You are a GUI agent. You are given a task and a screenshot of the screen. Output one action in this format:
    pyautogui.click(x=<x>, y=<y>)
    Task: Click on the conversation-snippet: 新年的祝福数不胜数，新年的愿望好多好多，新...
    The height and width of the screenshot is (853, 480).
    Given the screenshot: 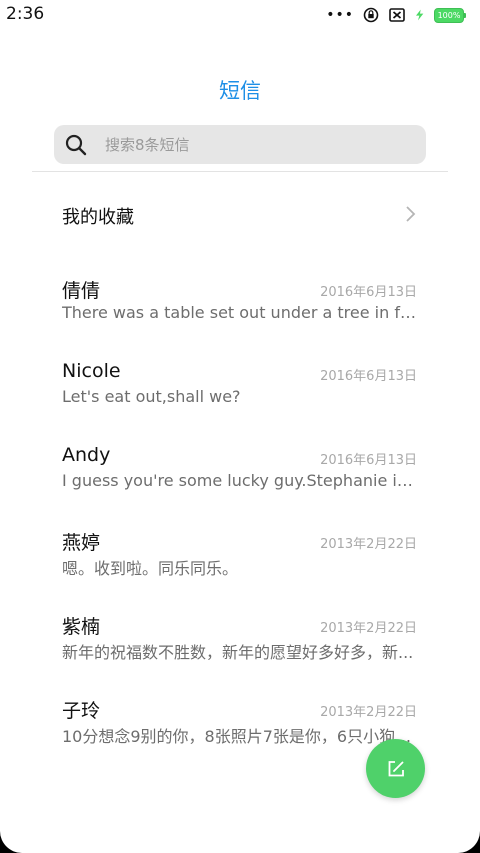 What is the action you would take?
    pyautogui.click(x=238, y=652)
    